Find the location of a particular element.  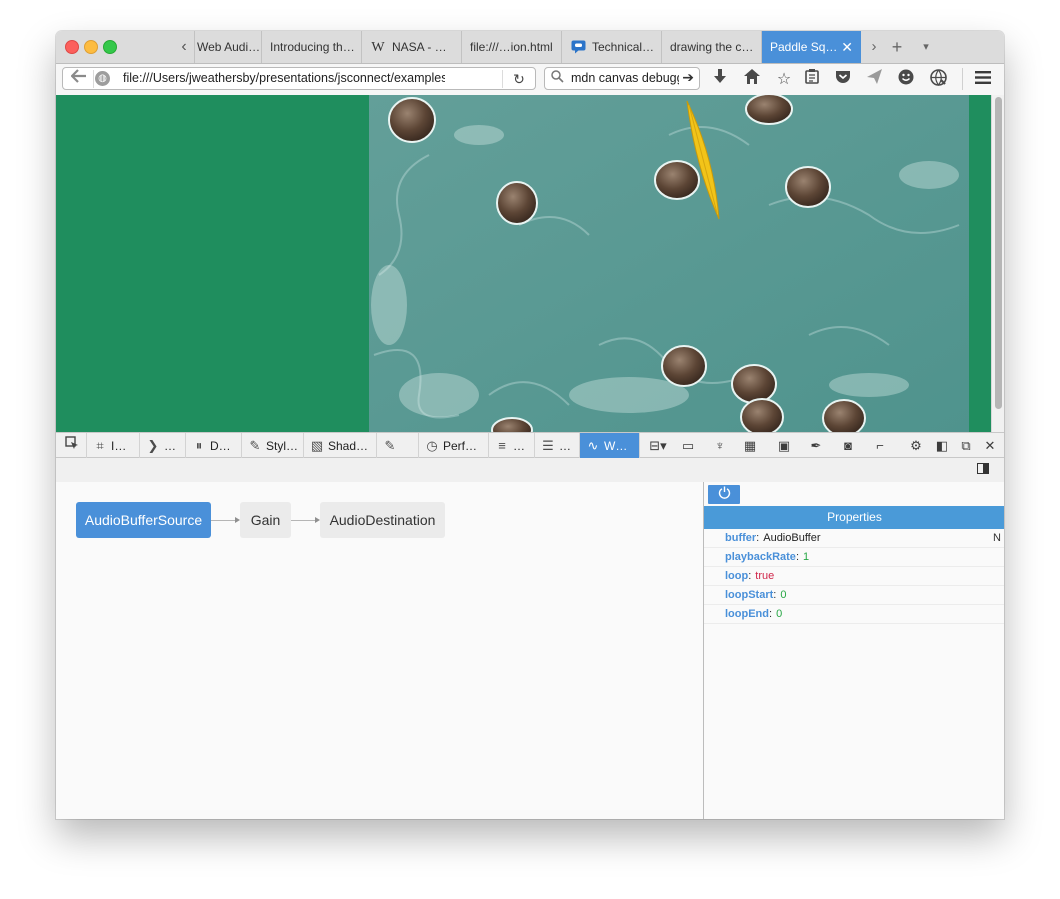

close-devtools-icon: ✕ is located at coordinates (990, 445).